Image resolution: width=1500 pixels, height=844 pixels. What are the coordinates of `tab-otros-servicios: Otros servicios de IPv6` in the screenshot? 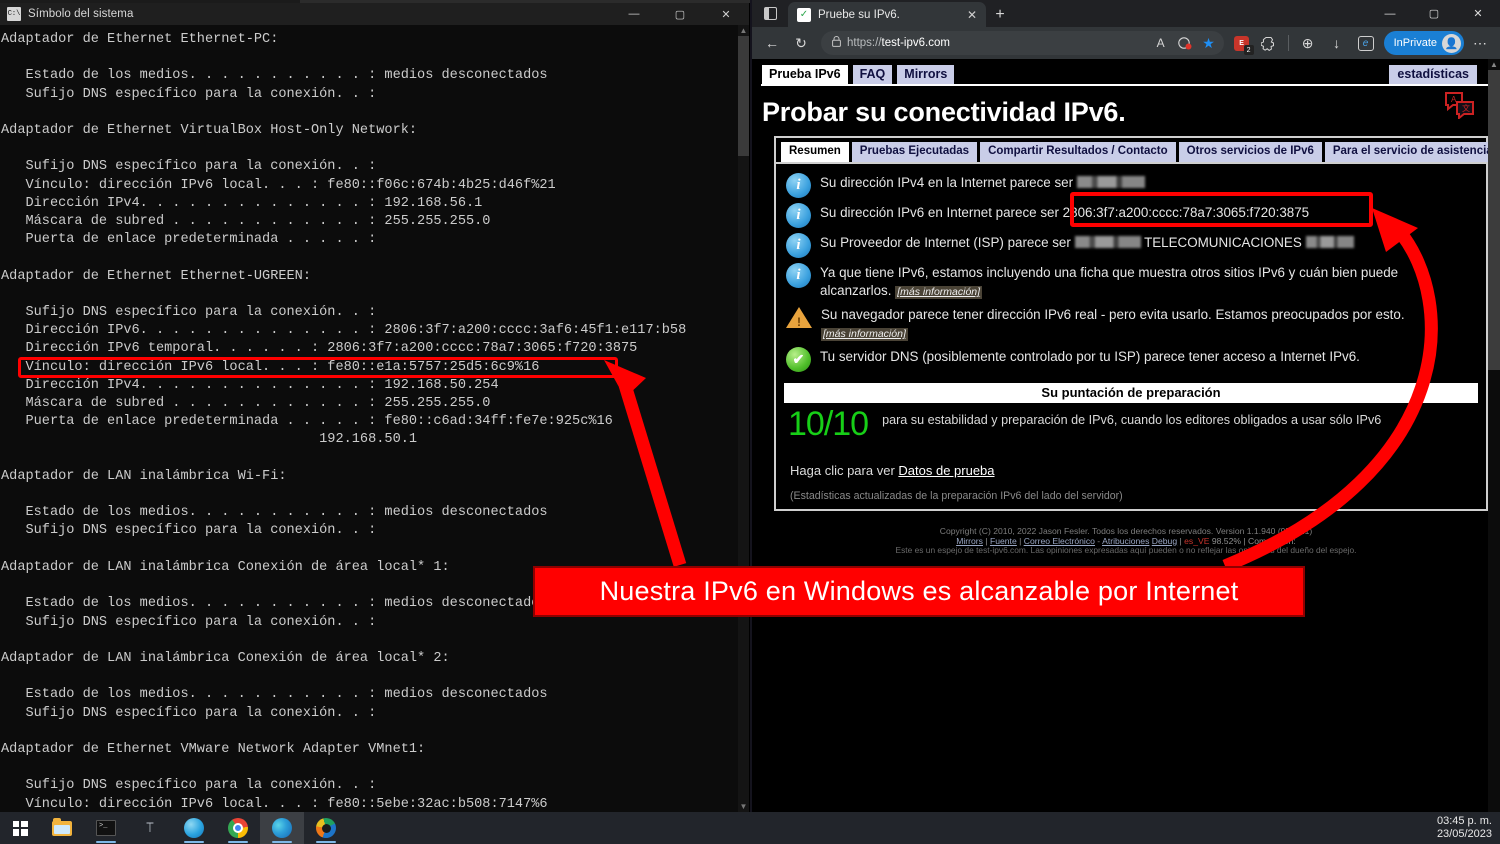 It's located at (1250, 152).